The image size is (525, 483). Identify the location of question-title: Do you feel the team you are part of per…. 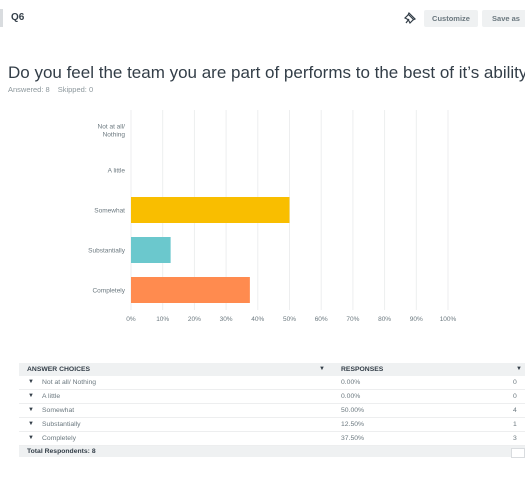
(266, 73).